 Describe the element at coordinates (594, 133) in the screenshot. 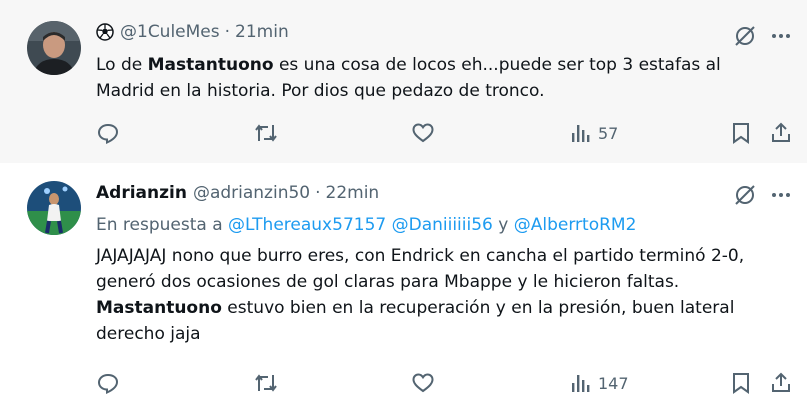

I see `views-button: 57` at that location.